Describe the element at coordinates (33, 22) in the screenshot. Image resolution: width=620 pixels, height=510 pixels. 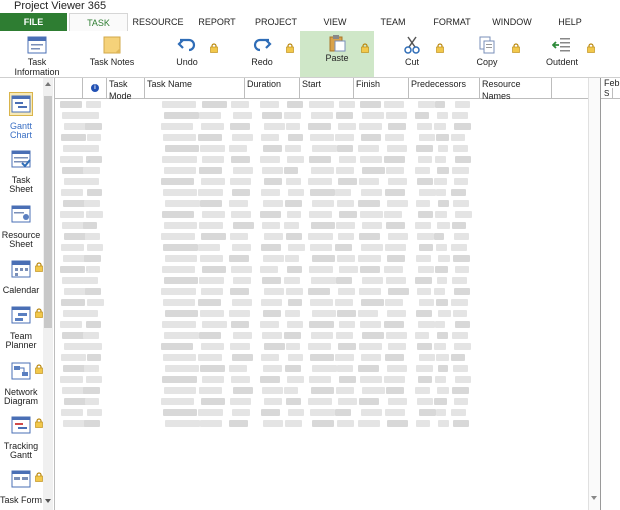
I see `menu-file: FILE` at that location.